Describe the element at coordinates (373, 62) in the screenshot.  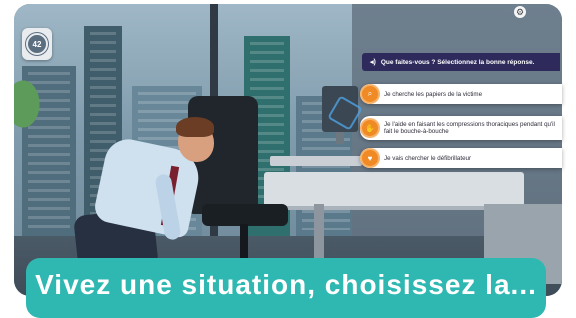
I see `speaker-icon: ◂)` at that location.